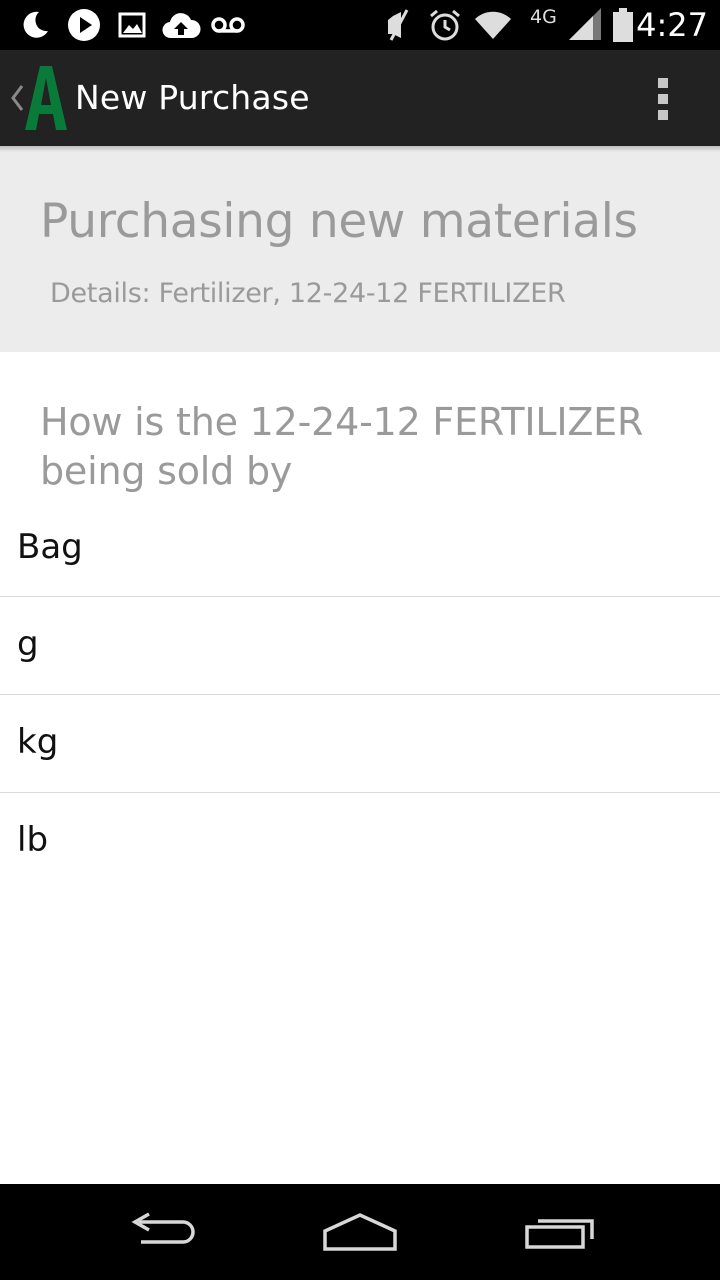 This screenshot has width=720, height=1280. Describe the element at coordinates (560, 1232) in the screenshot. I see `recent-apps-icon` at that location.